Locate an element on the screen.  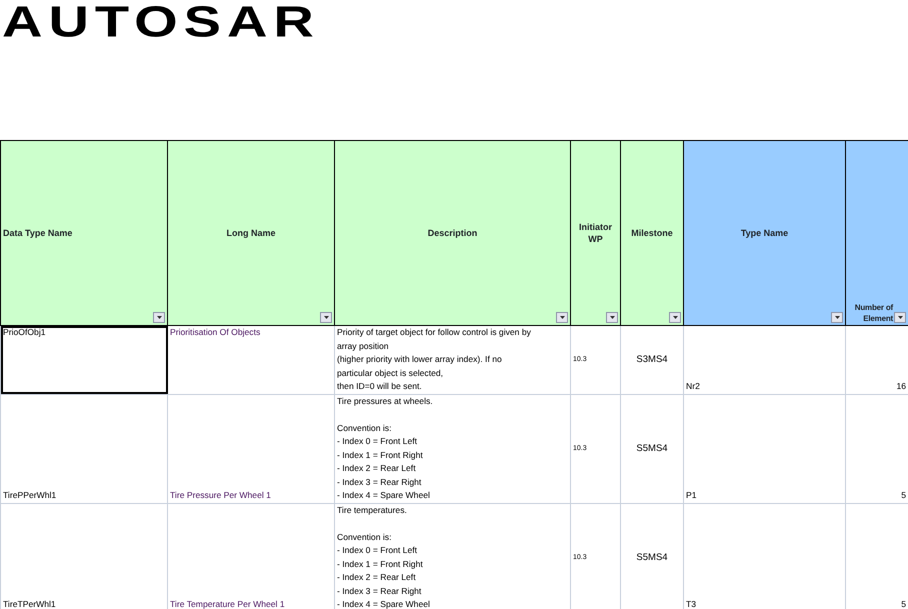
table-cell: Tire pressures at wheels. Convention is: - Index 0 = Front Left - Index 1 = Front Right - Index 2 = Rear Left - Index 3 = Rear Right - Index 4 = Spare Wheel is located at coordinates (452, 448).